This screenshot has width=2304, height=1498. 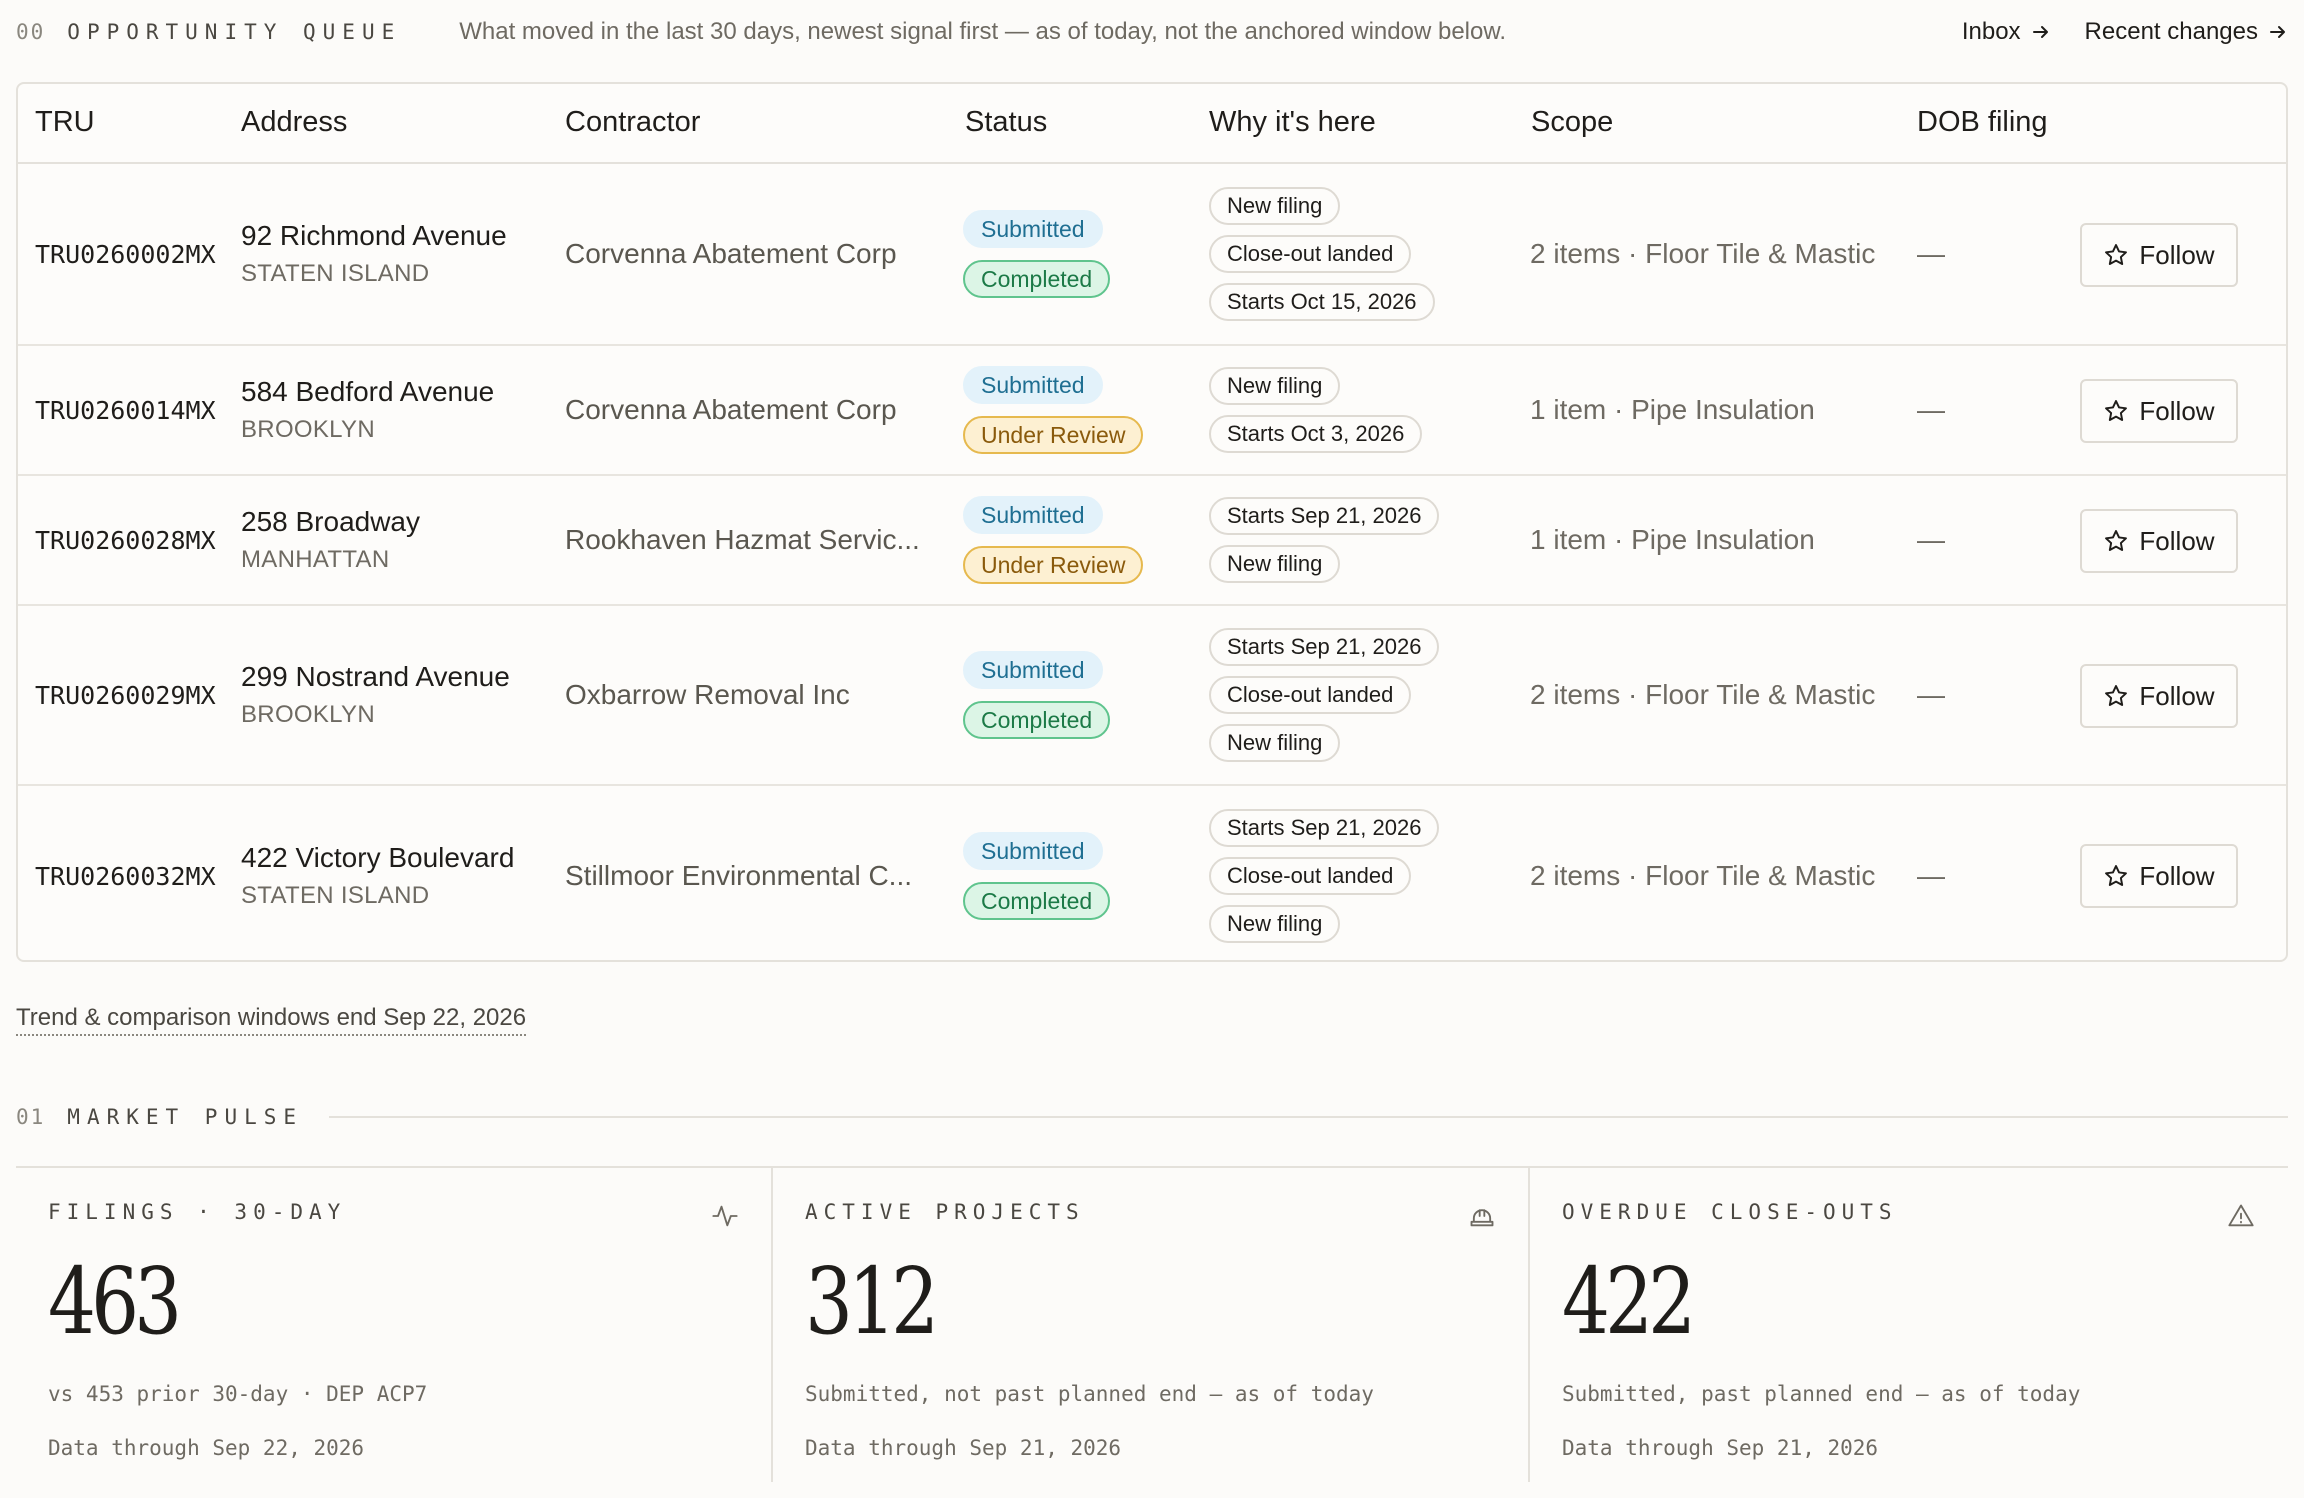 What do you see at coordinates (374, 254) in the screenshot?
I see `address-cell: 92 Richmond Avenue STATEN ISLAND` at bounding box center [374, 254].